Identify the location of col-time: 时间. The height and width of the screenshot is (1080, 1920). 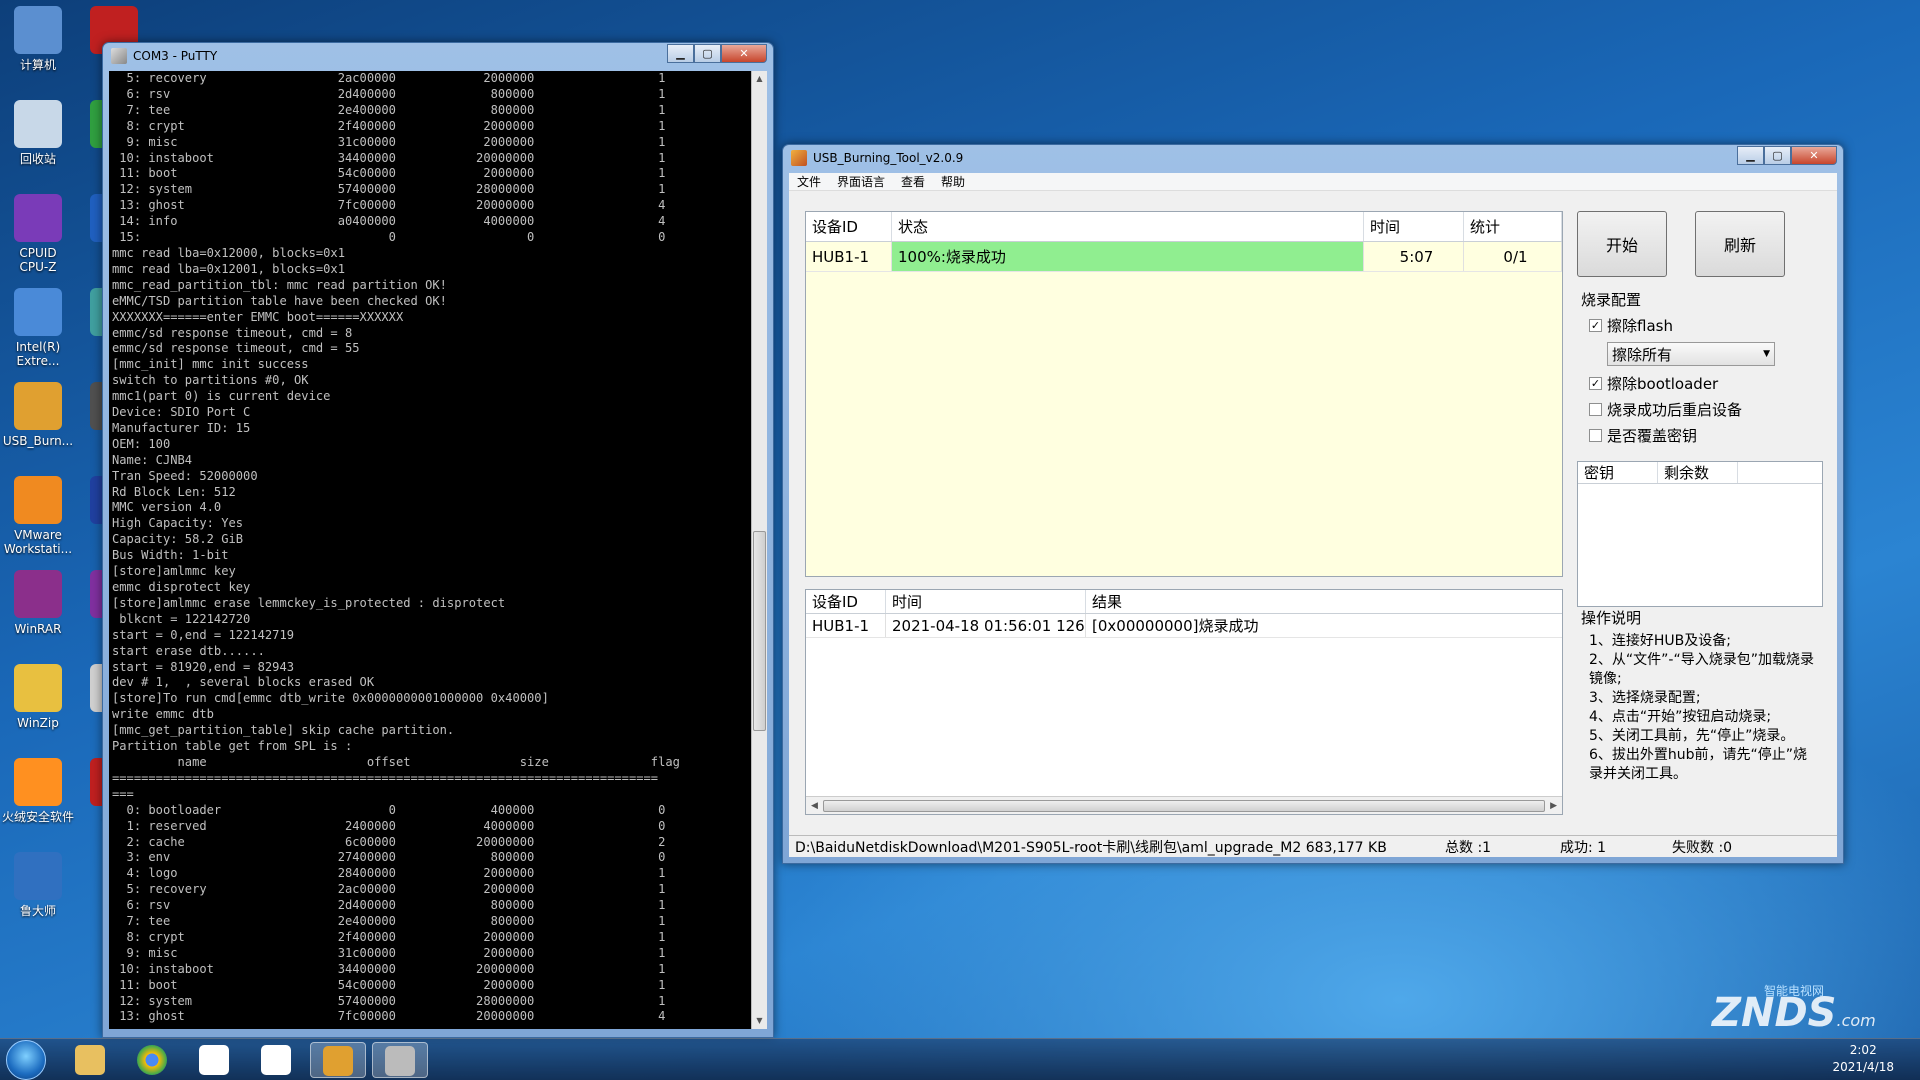
(1414, 226).